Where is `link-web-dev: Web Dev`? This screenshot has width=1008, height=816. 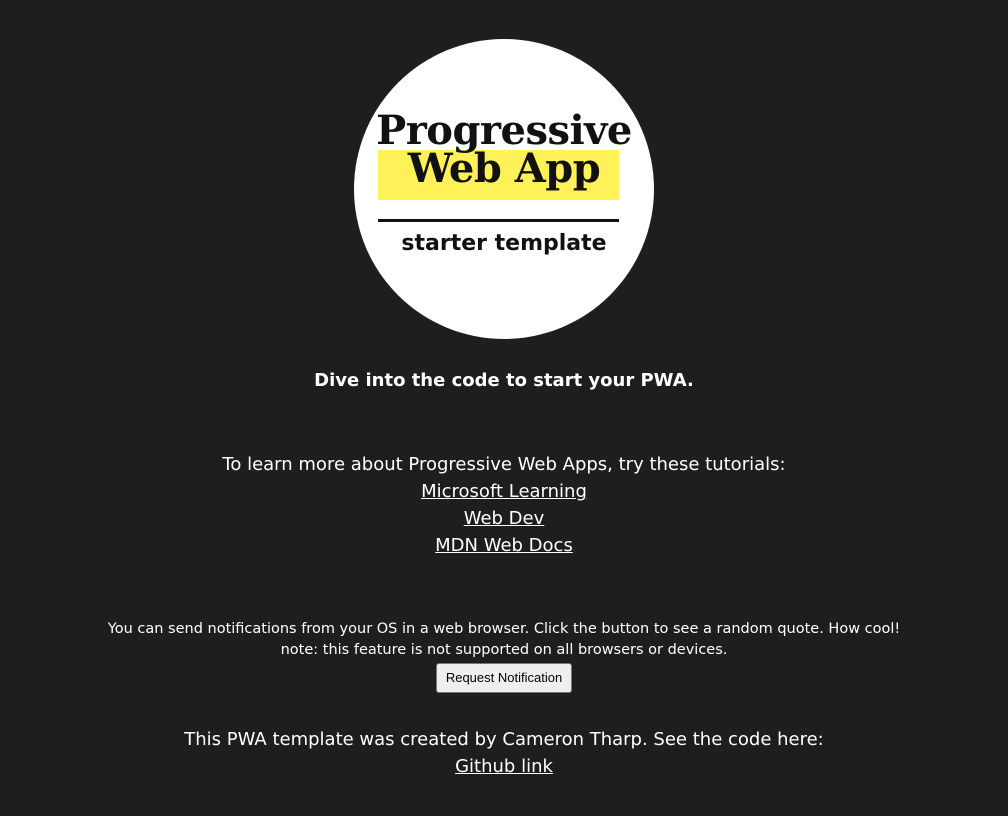 link-web-dev: Web Dev is located at coordinates (504, 518).